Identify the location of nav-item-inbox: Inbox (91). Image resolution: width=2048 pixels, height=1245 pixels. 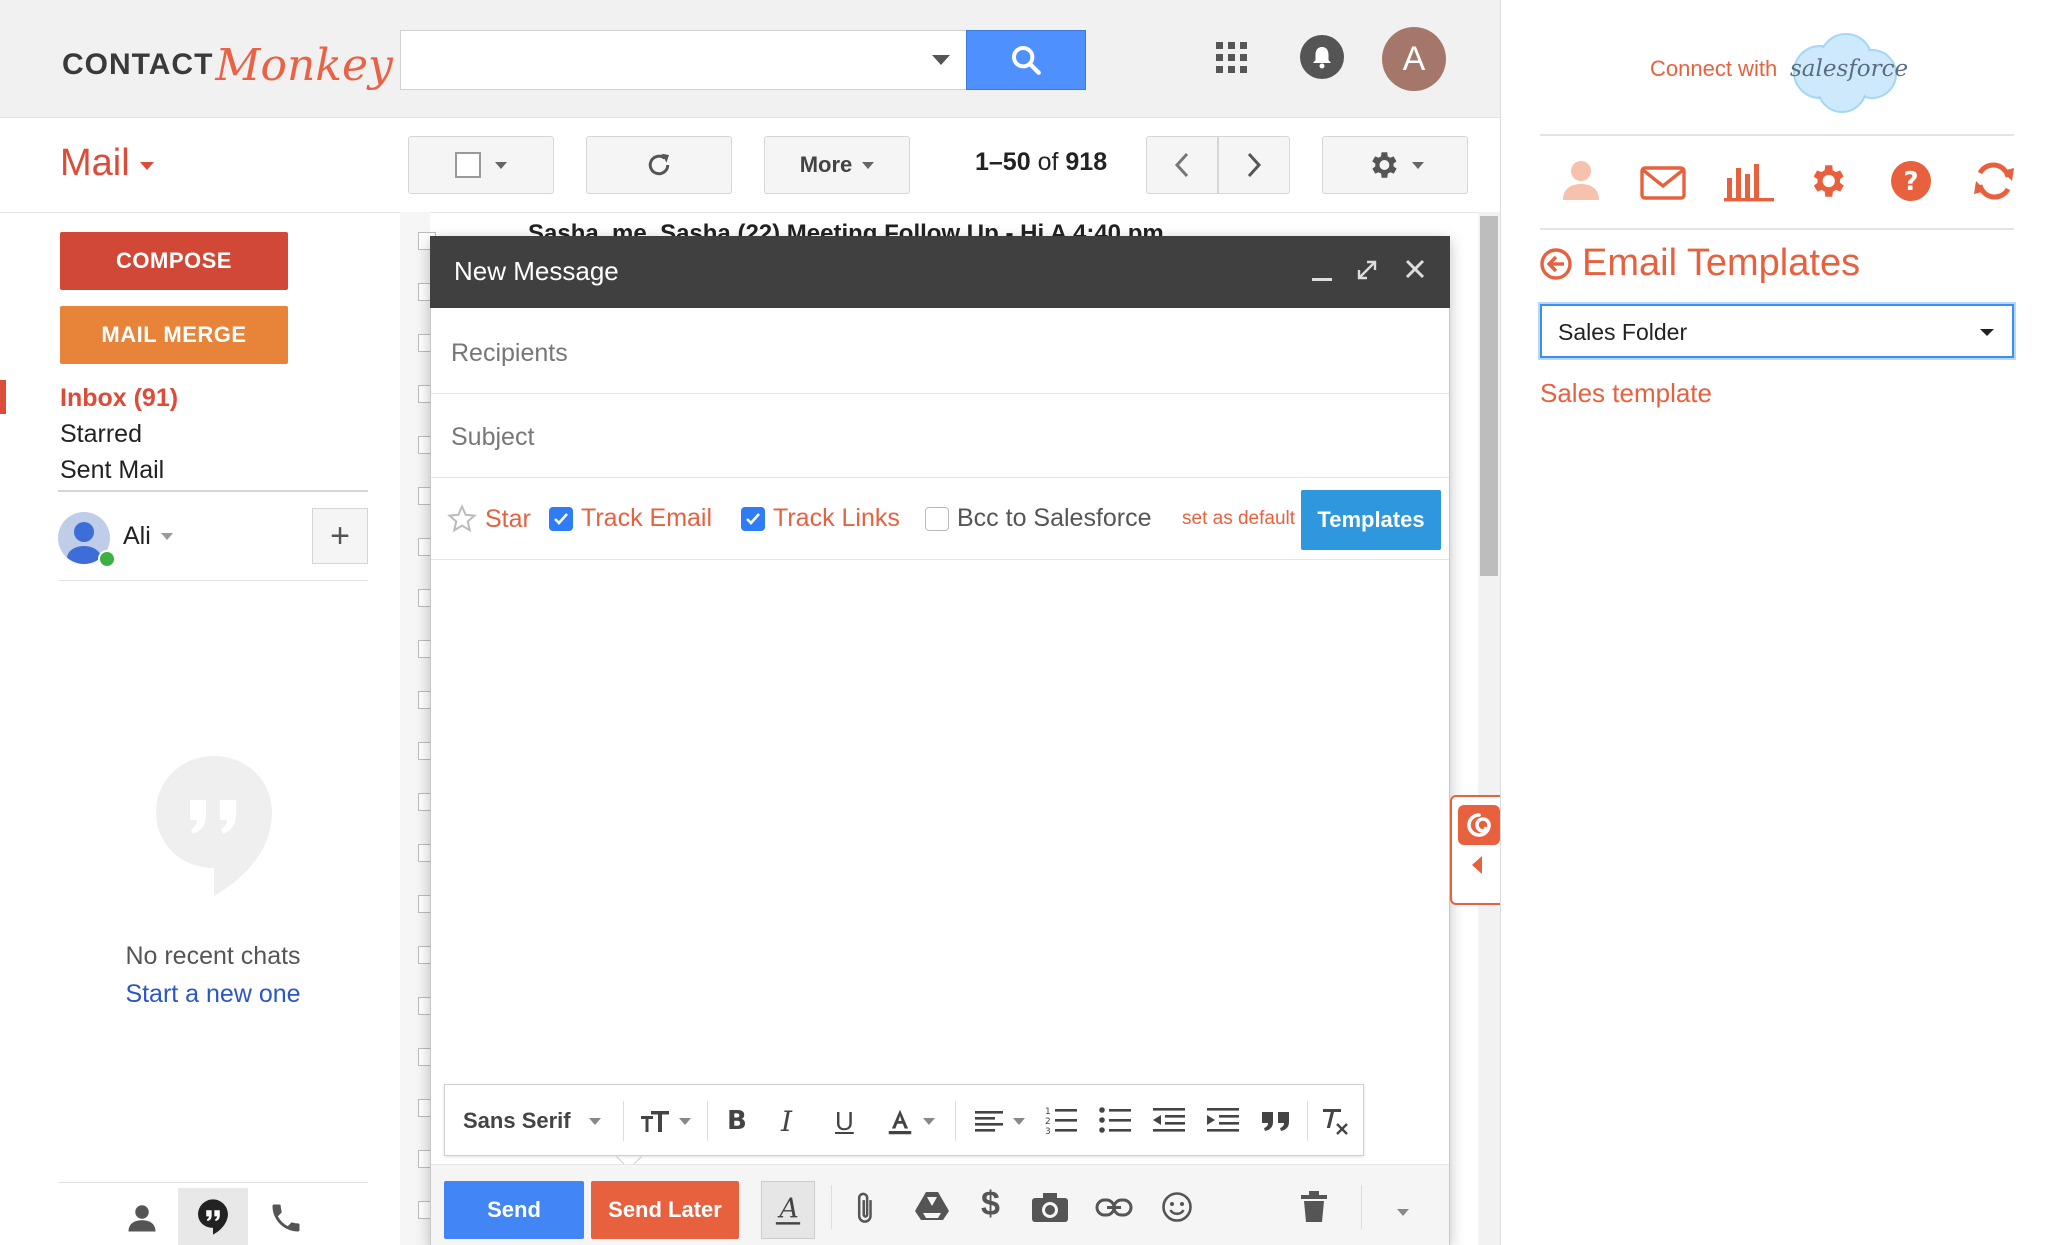
(119, 398).